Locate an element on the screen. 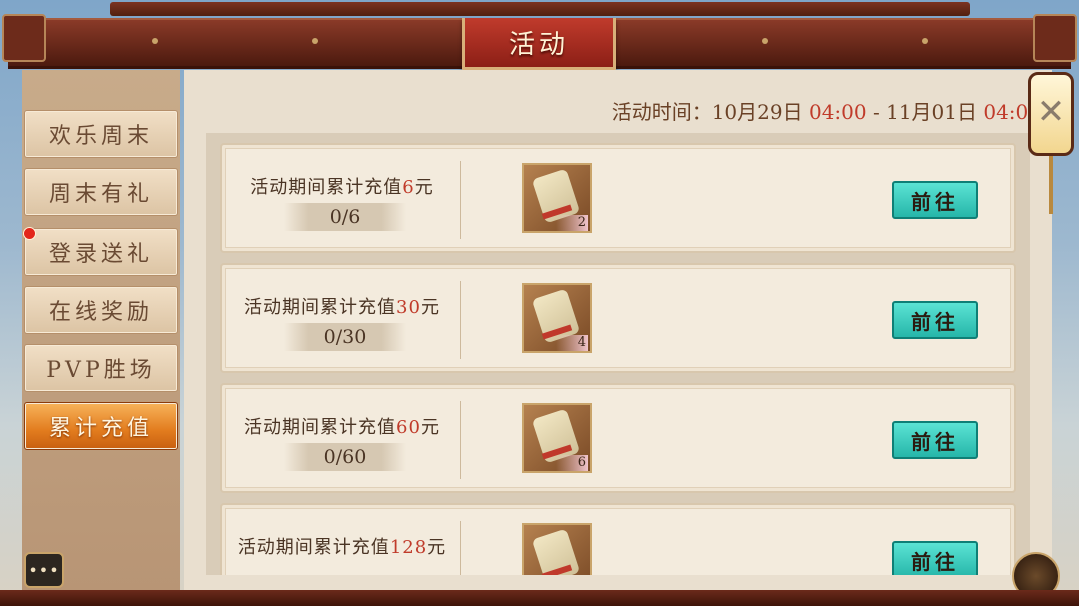 This screenshot has height=606, width=1079. event-start-time: 04:00 is located at coordinates (837, 112).